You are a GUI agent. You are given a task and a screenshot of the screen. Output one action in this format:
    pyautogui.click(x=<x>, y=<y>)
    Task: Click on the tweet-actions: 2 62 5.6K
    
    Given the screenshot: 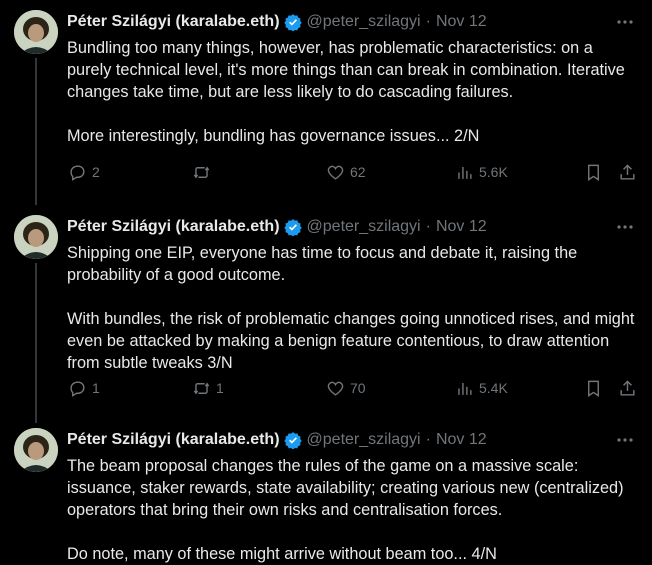 What is the action you would take?
    pyautogui.click(x=326, y=172)
    